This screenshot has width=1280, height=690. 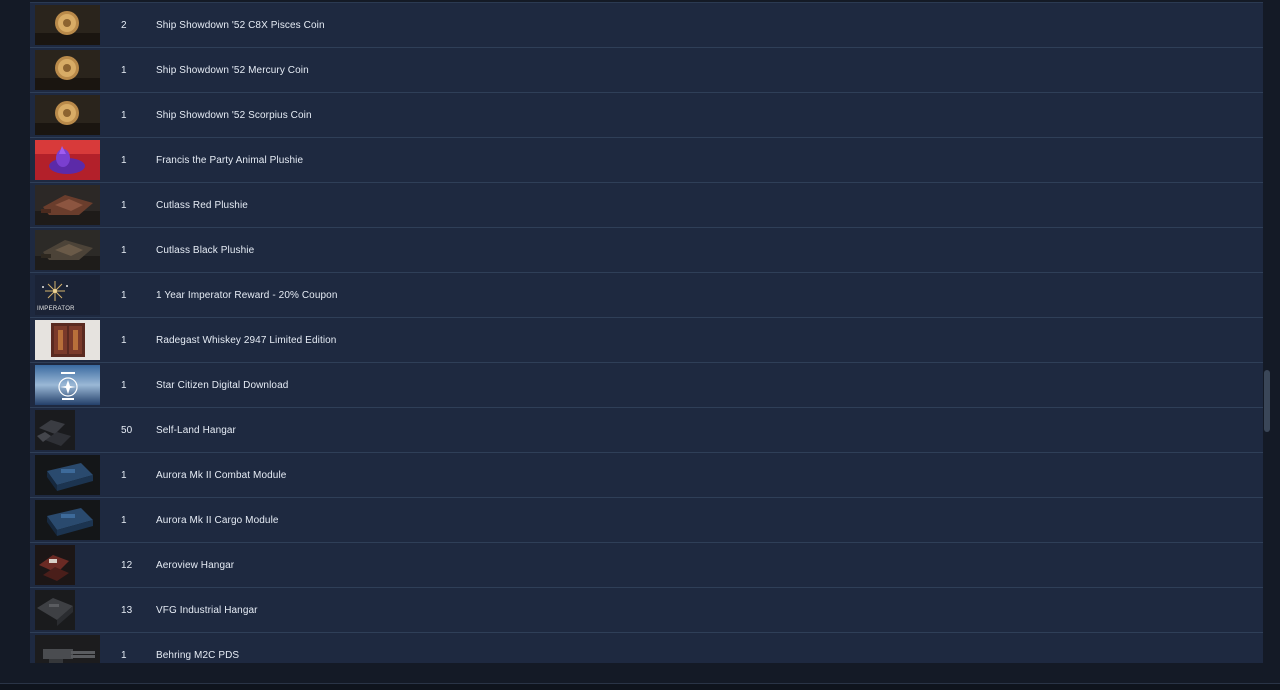 I want to click on item-name: Behring M2C PDS, so click(x=198, y=655).